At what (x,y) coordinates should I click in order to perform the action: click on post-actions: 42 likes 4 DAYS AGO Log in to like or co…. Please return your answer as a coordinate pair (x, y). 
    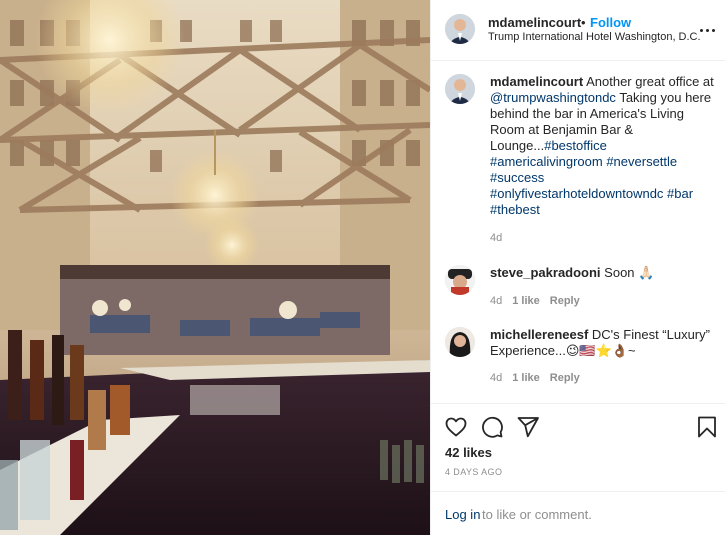
    Looking at the image, I should click on (578, 469).